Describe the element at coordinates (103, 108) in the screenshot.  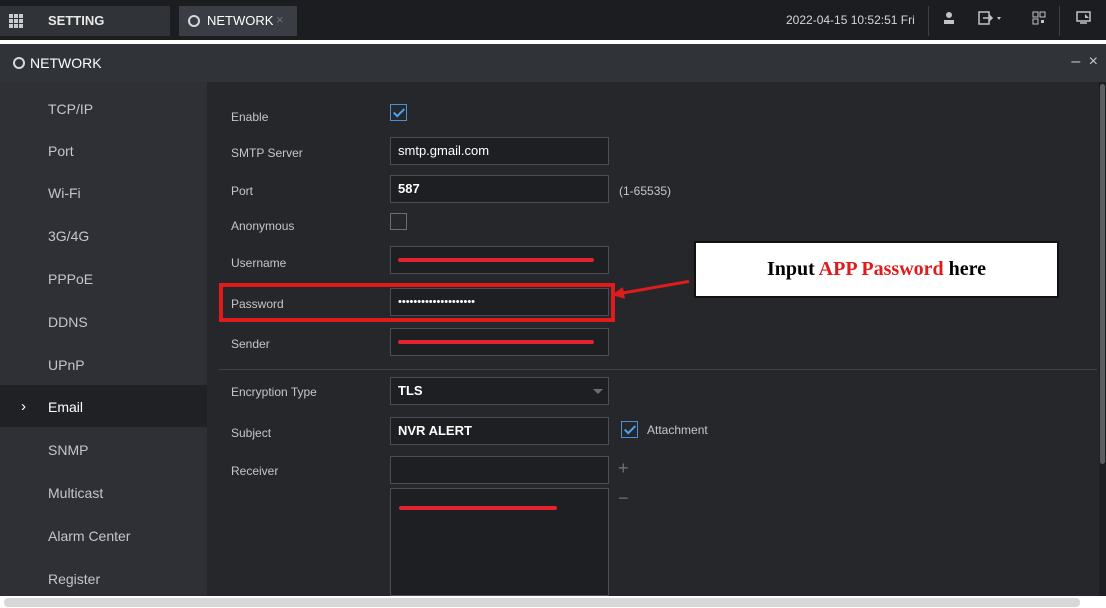
I see `sidebar-item-tcpip: TCP/IP` at that location.